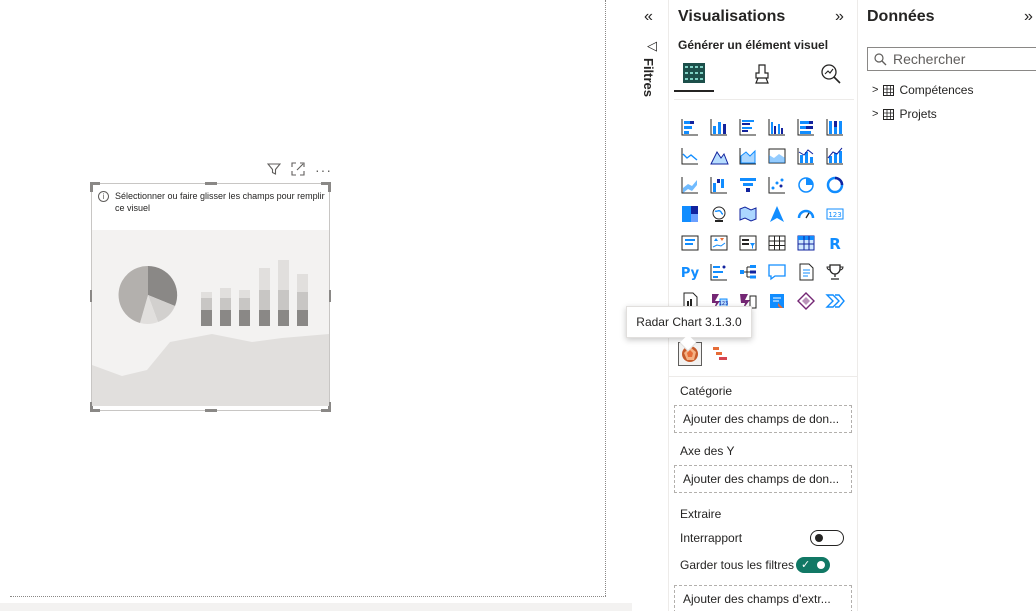 The width and height of the screenshot is (1036, 611). I want to click on format-paintbrush-icon, so click(762, 74).